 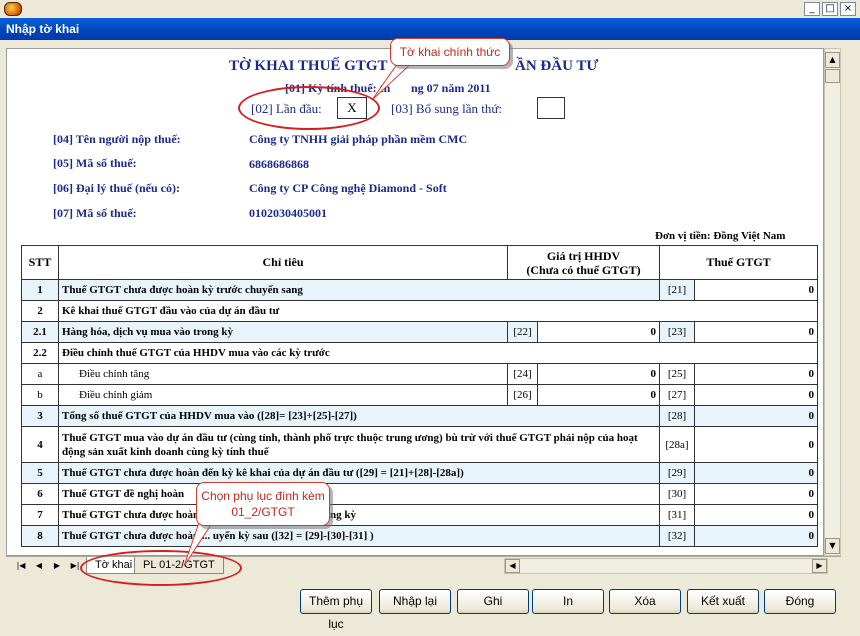 What do you see at coordinates (812, 9) in the screenshot?
I see `minimize-icon: _` at bounding box center [812, 9].